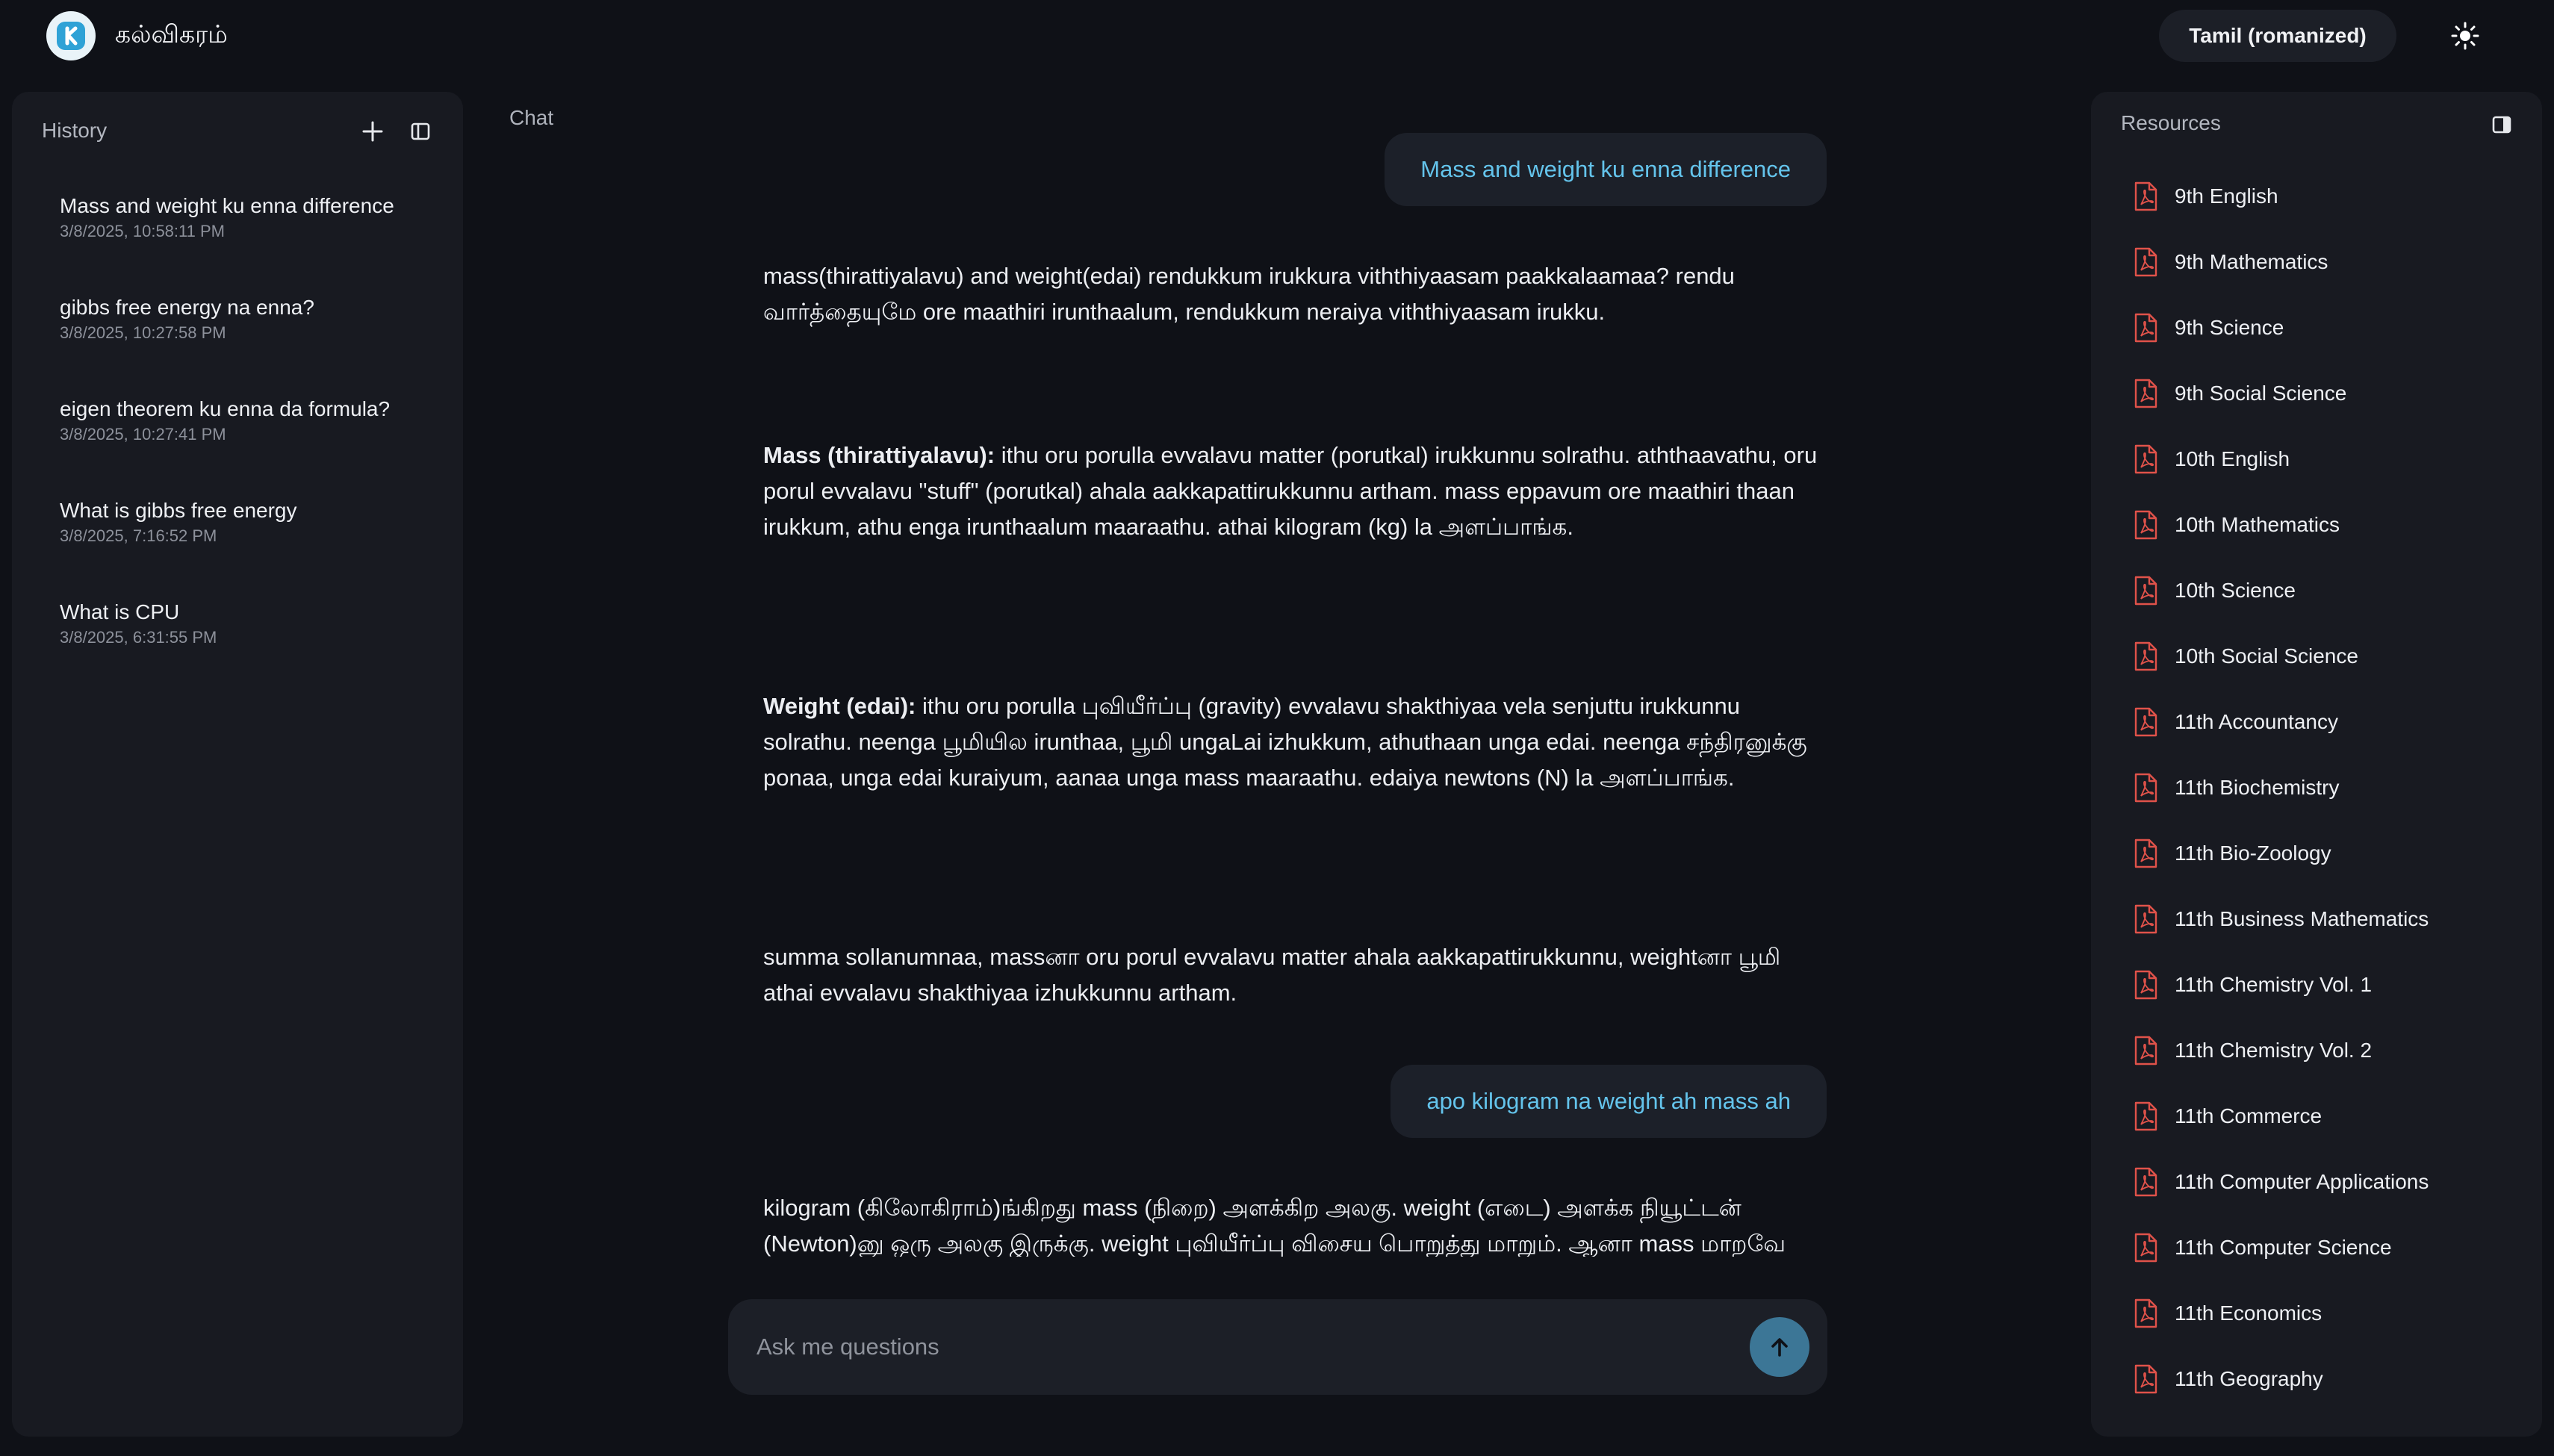 The image size is (2554, 1456). I want to click on resource-label: 11th Commerce, so click(2248, 1115).